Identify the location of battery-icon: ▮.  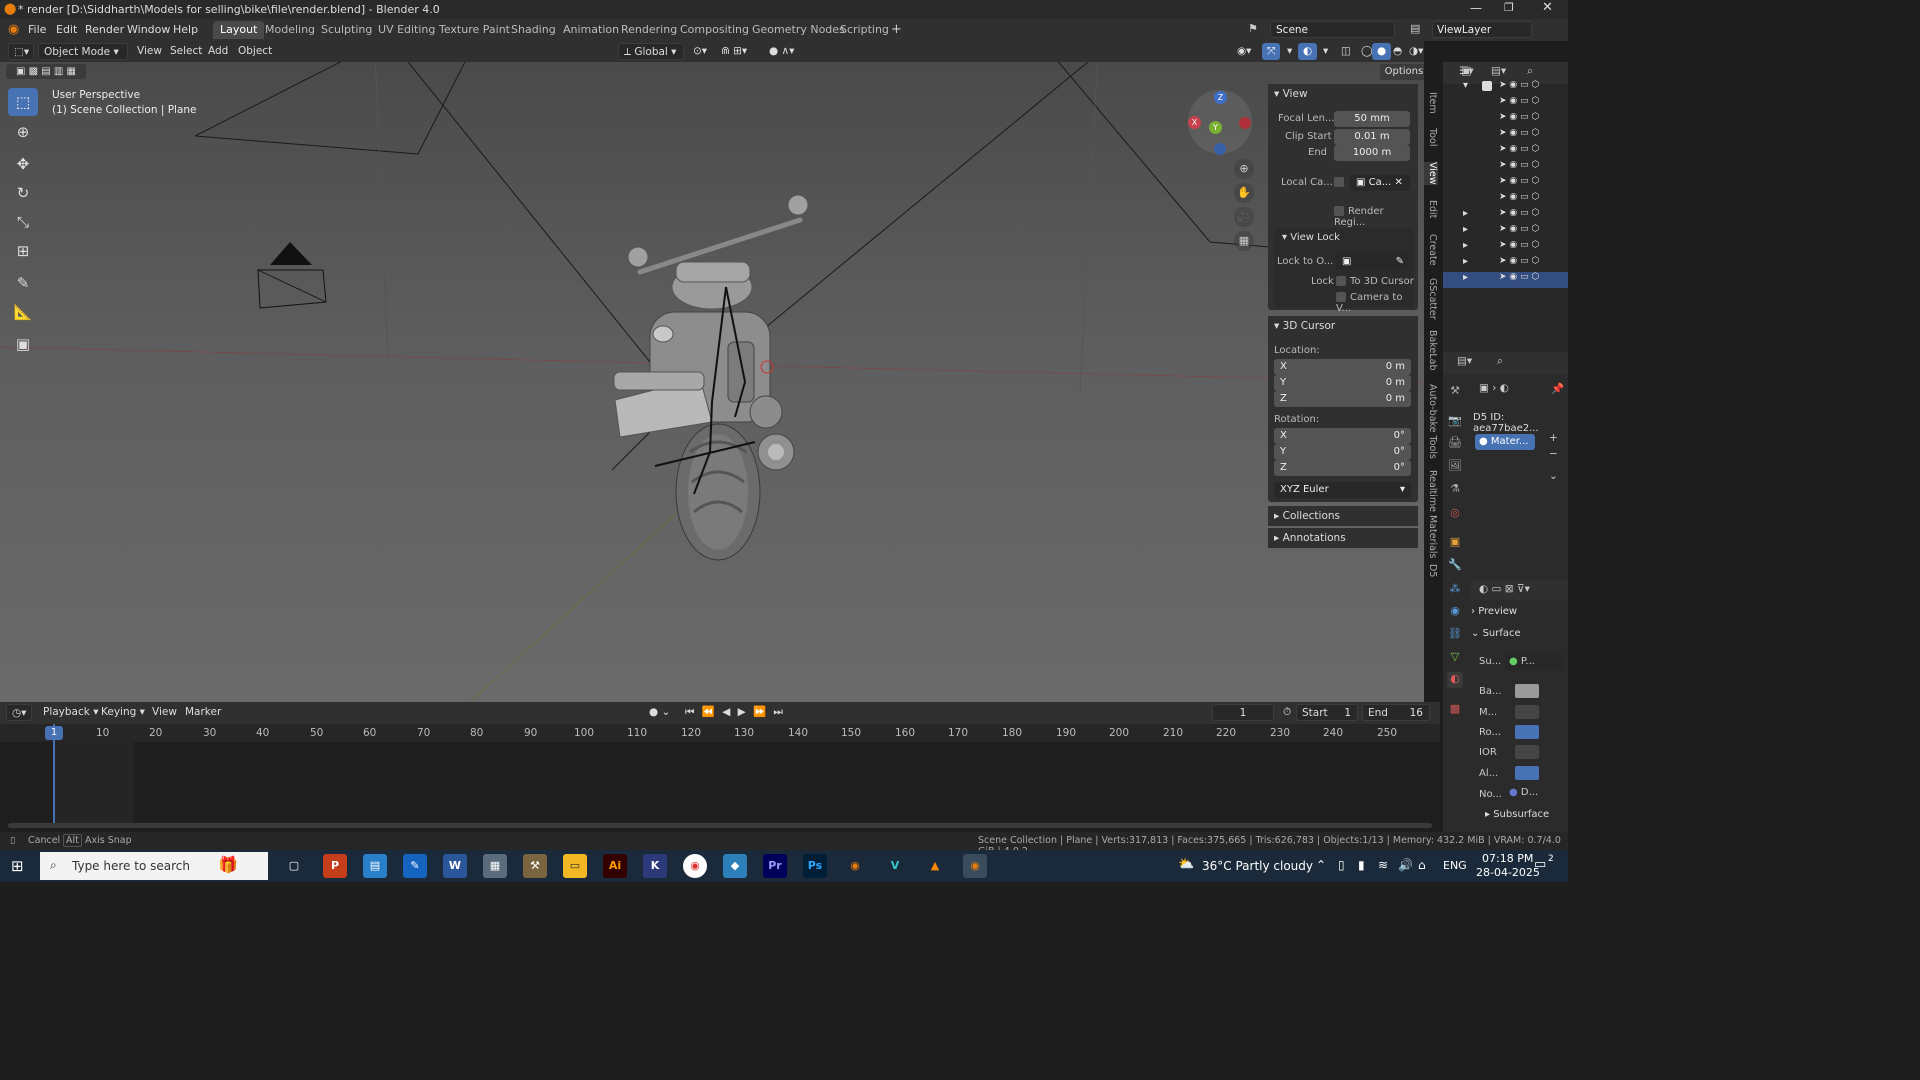
(1361, 865).